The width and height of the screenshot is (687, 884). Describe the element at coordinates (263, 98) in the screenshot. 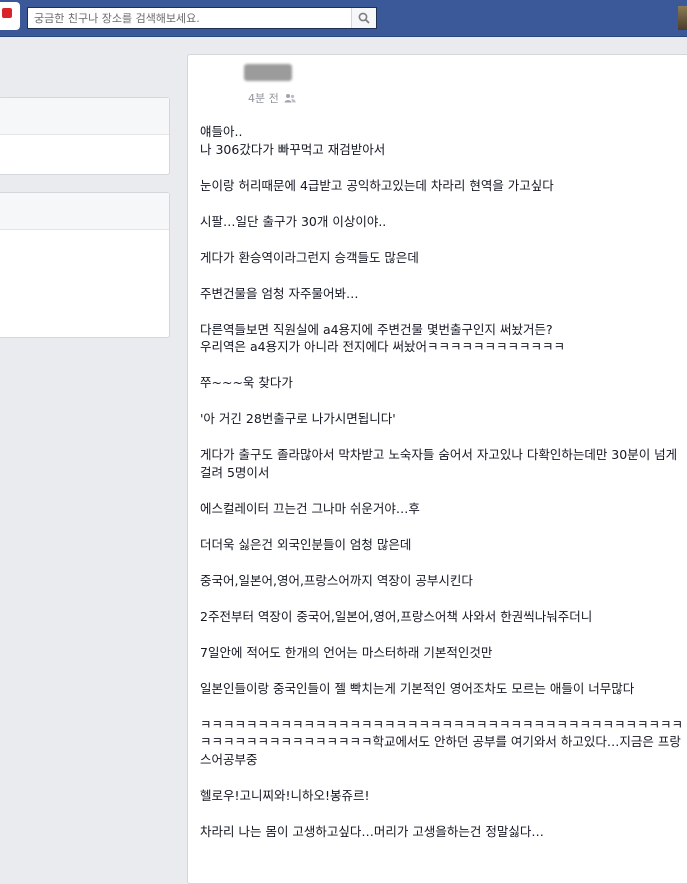

I see `post-timestamp: 4분 전` at that location.